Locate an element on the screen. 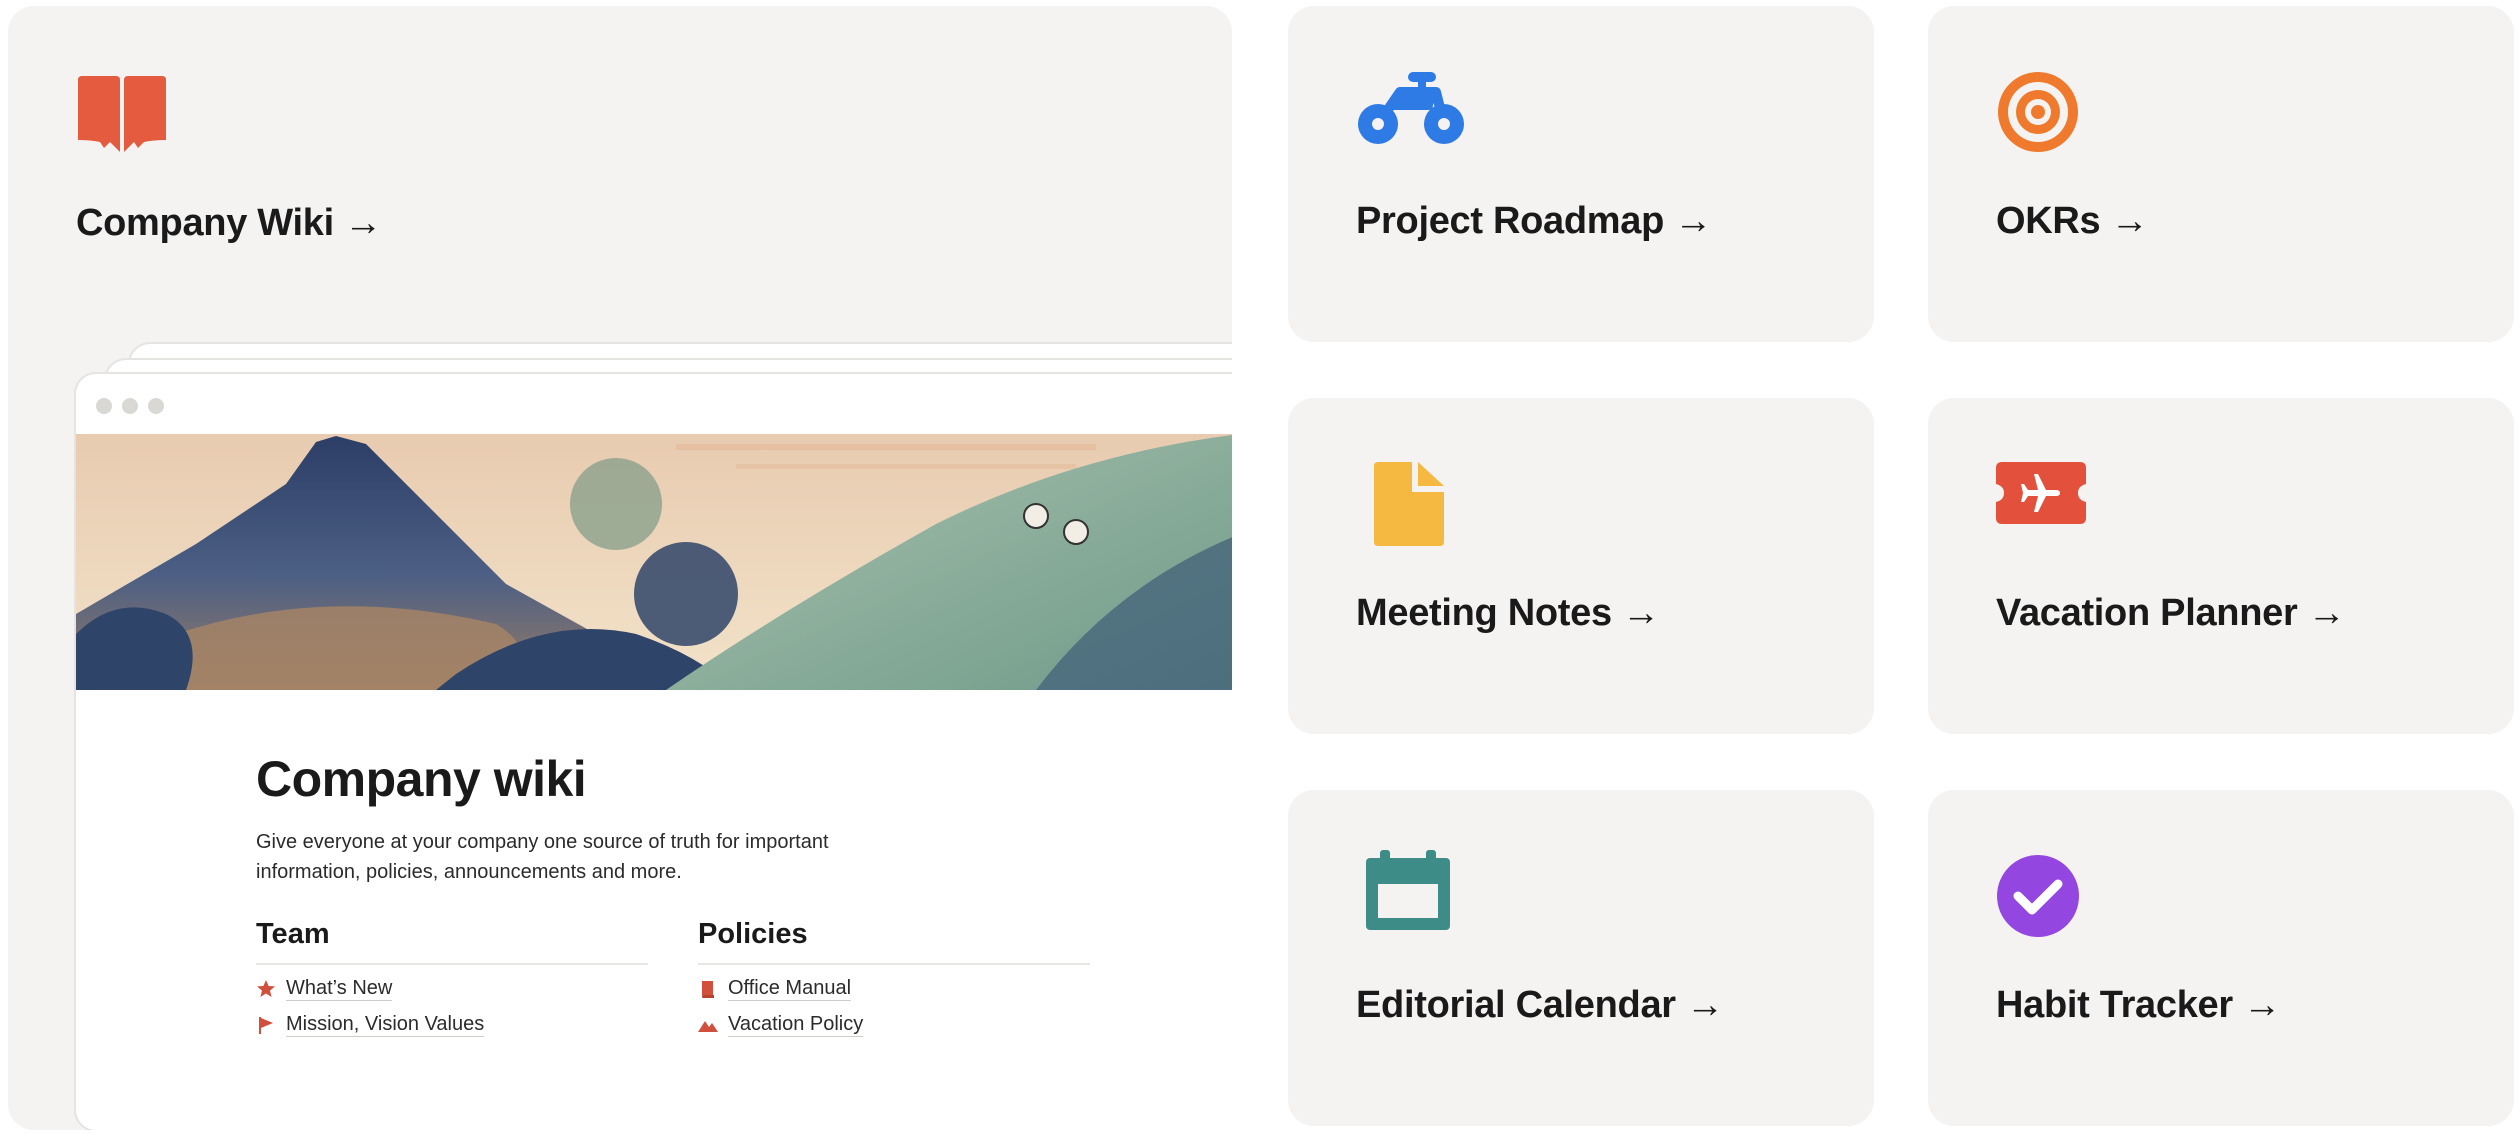 The width and height of the screenshot is (2520, 1136). flag-icon is located at coordinates (266, 1025).